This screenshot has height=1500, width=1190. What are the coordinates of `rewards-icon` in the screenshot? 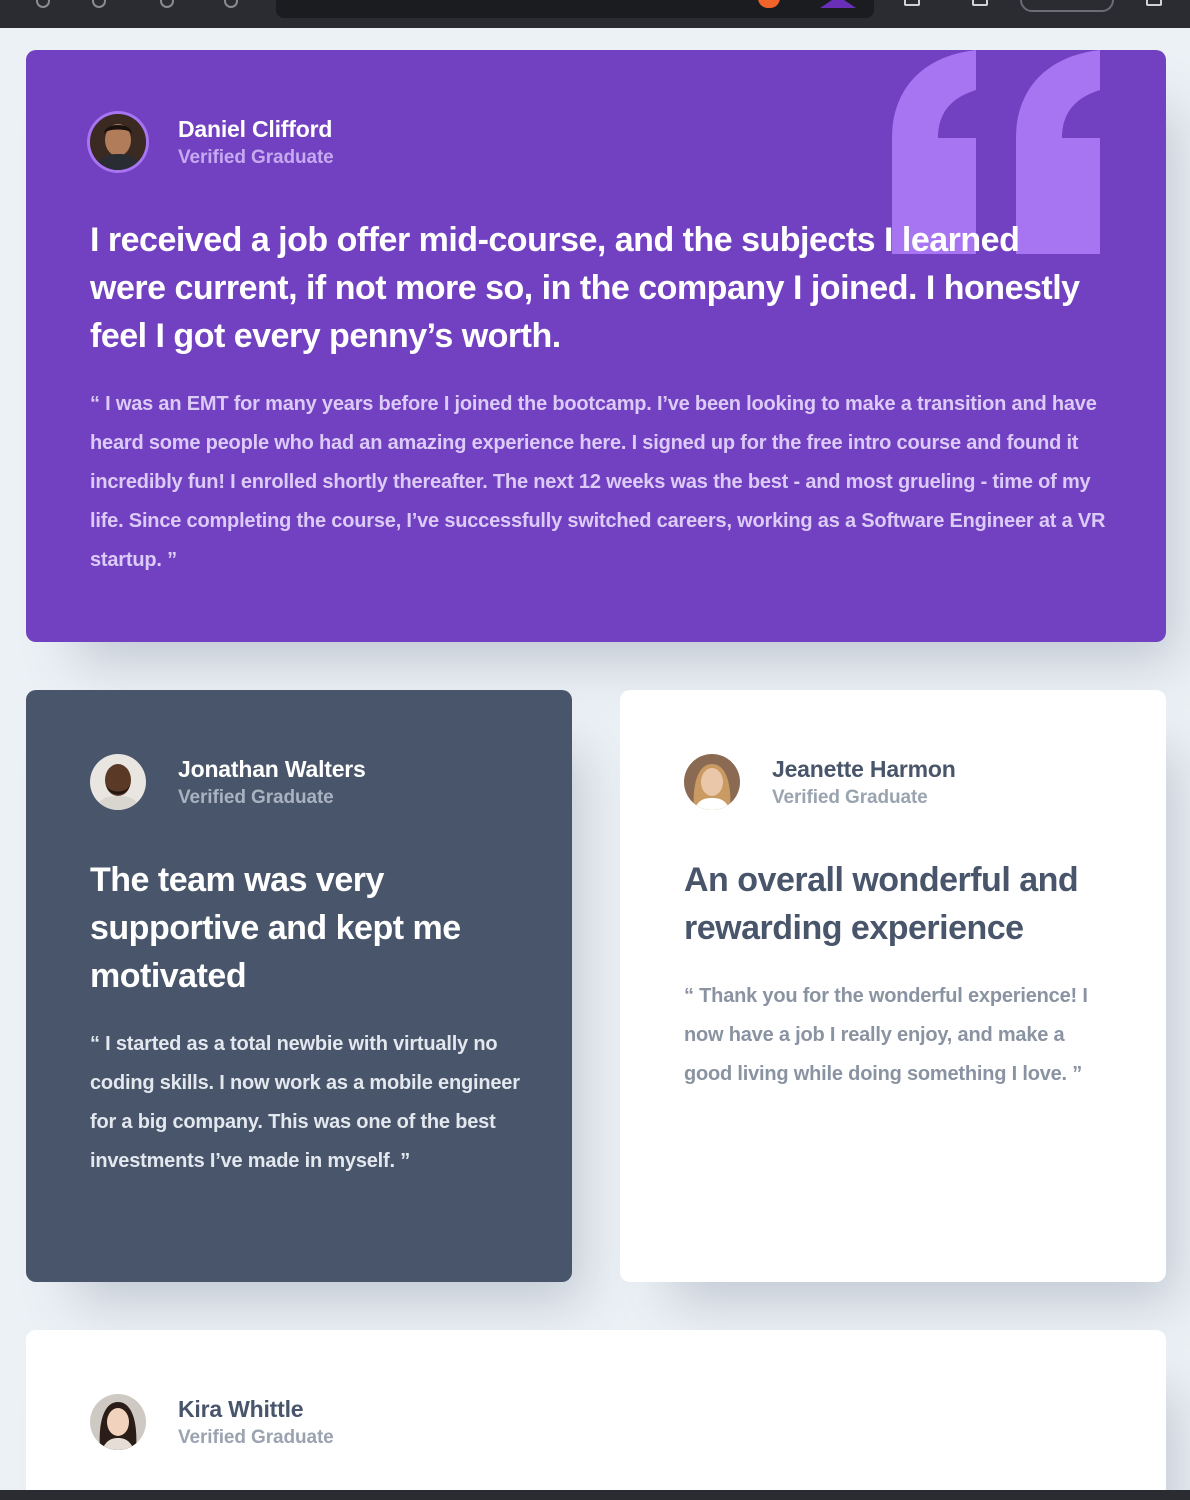 It's located at (838, 4).